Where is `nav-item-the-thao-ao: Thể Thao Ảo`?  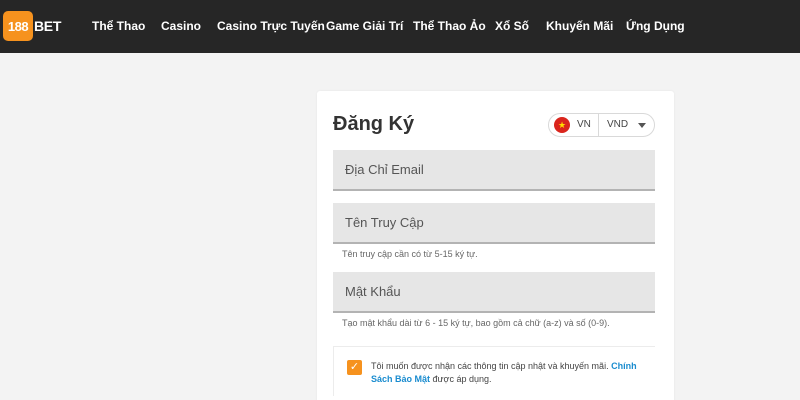 nav-item-the-thao-ao: Thể Thao Ảo is located at coordinates (449, 26).